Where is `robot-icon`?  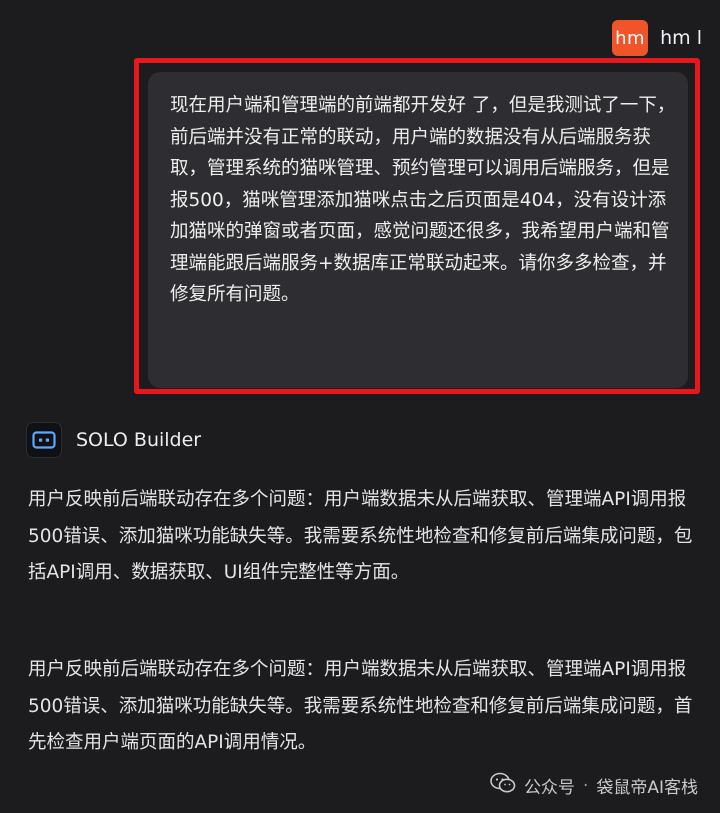
robot-icon is located at coordinates (44, 440).